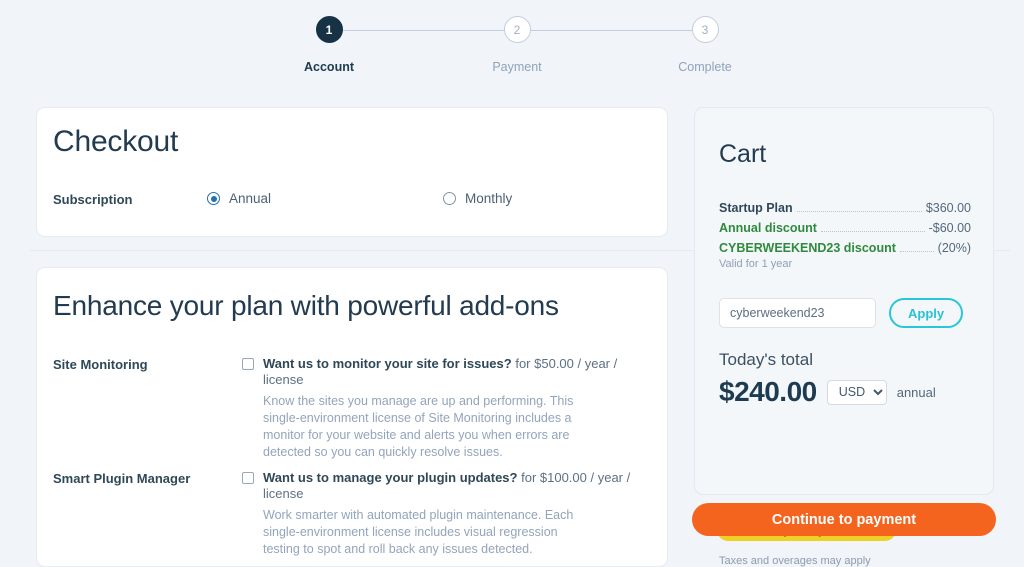 This screenshot has width=1024, height=567. What do you see at coordinates (954, 248) in the screenshot?
I see `cart-item-value: (20%)` at bounding box center [954, 248].